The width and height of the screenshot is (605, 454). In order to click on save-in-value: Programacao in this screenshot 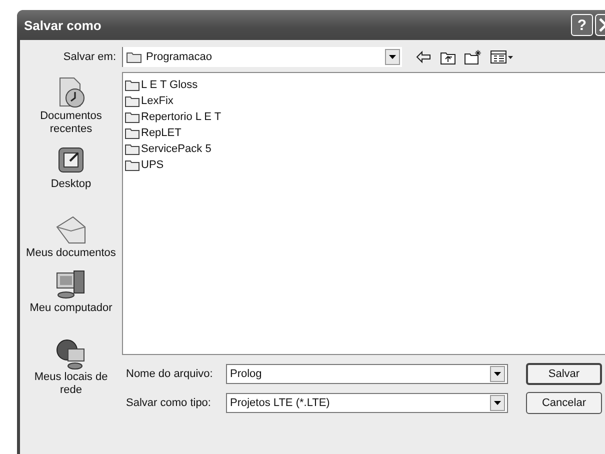, I will do `click(180, 57)`.